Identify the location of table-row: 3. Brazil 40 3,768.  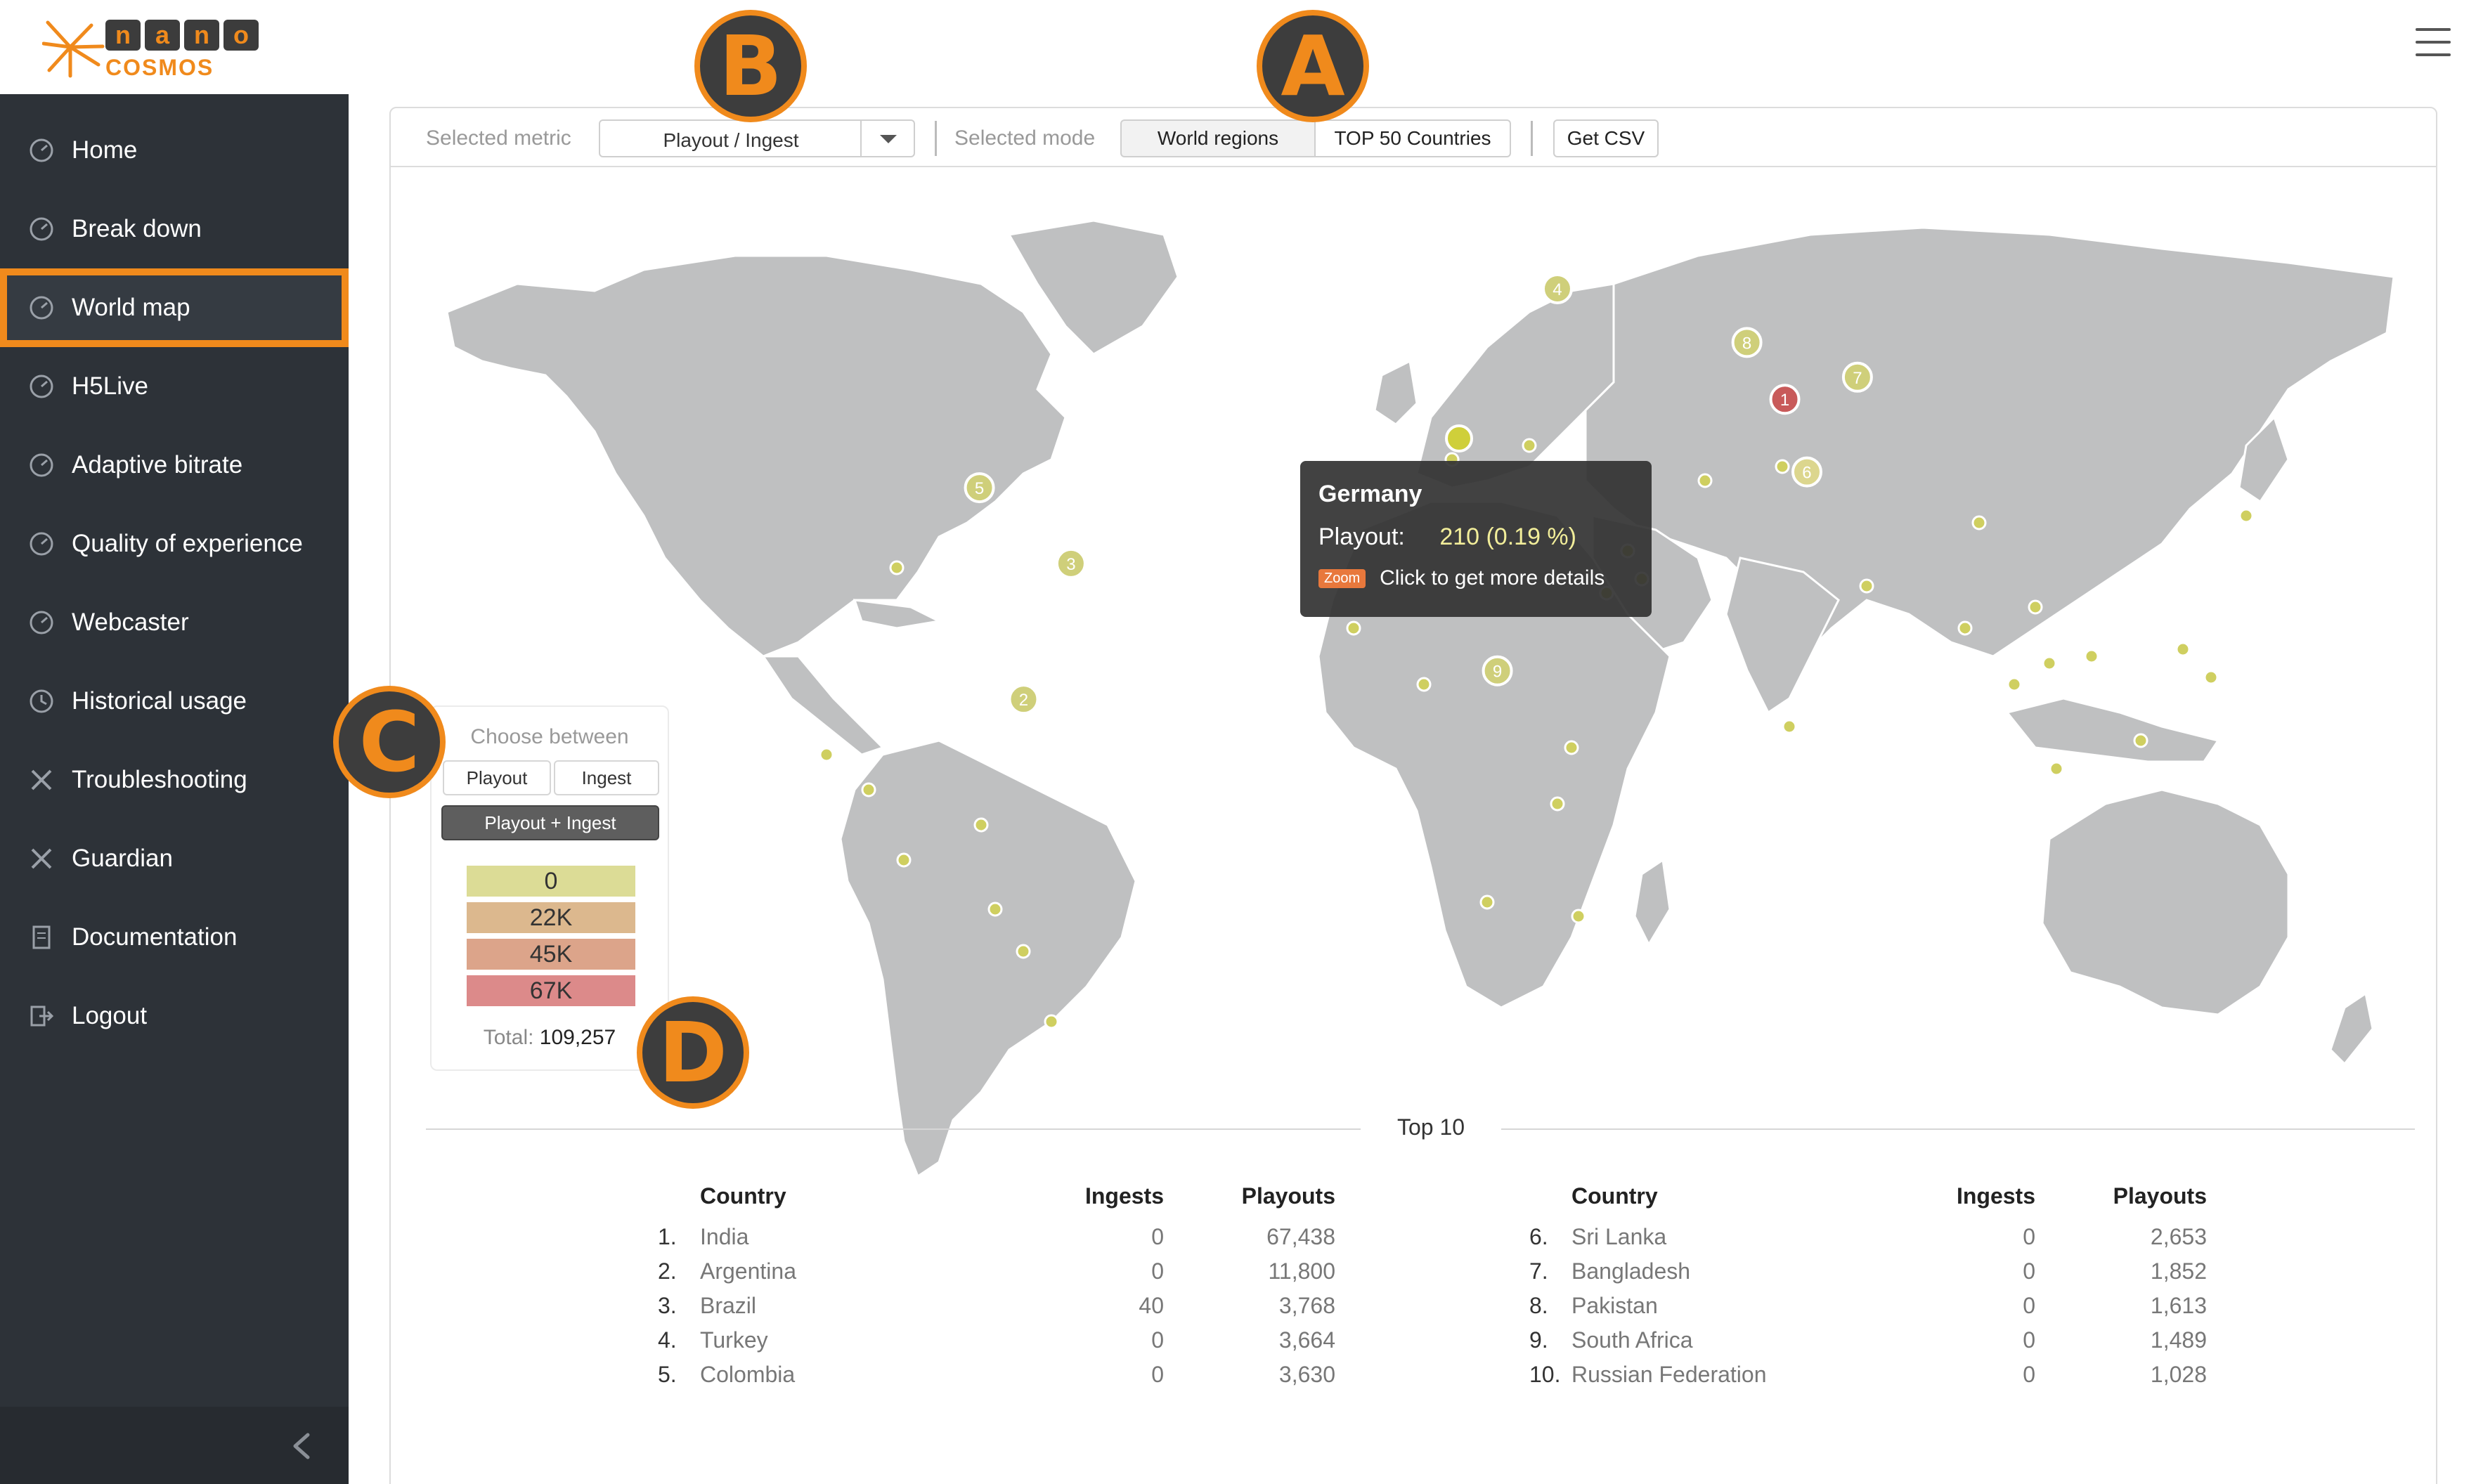
(997, 1308).